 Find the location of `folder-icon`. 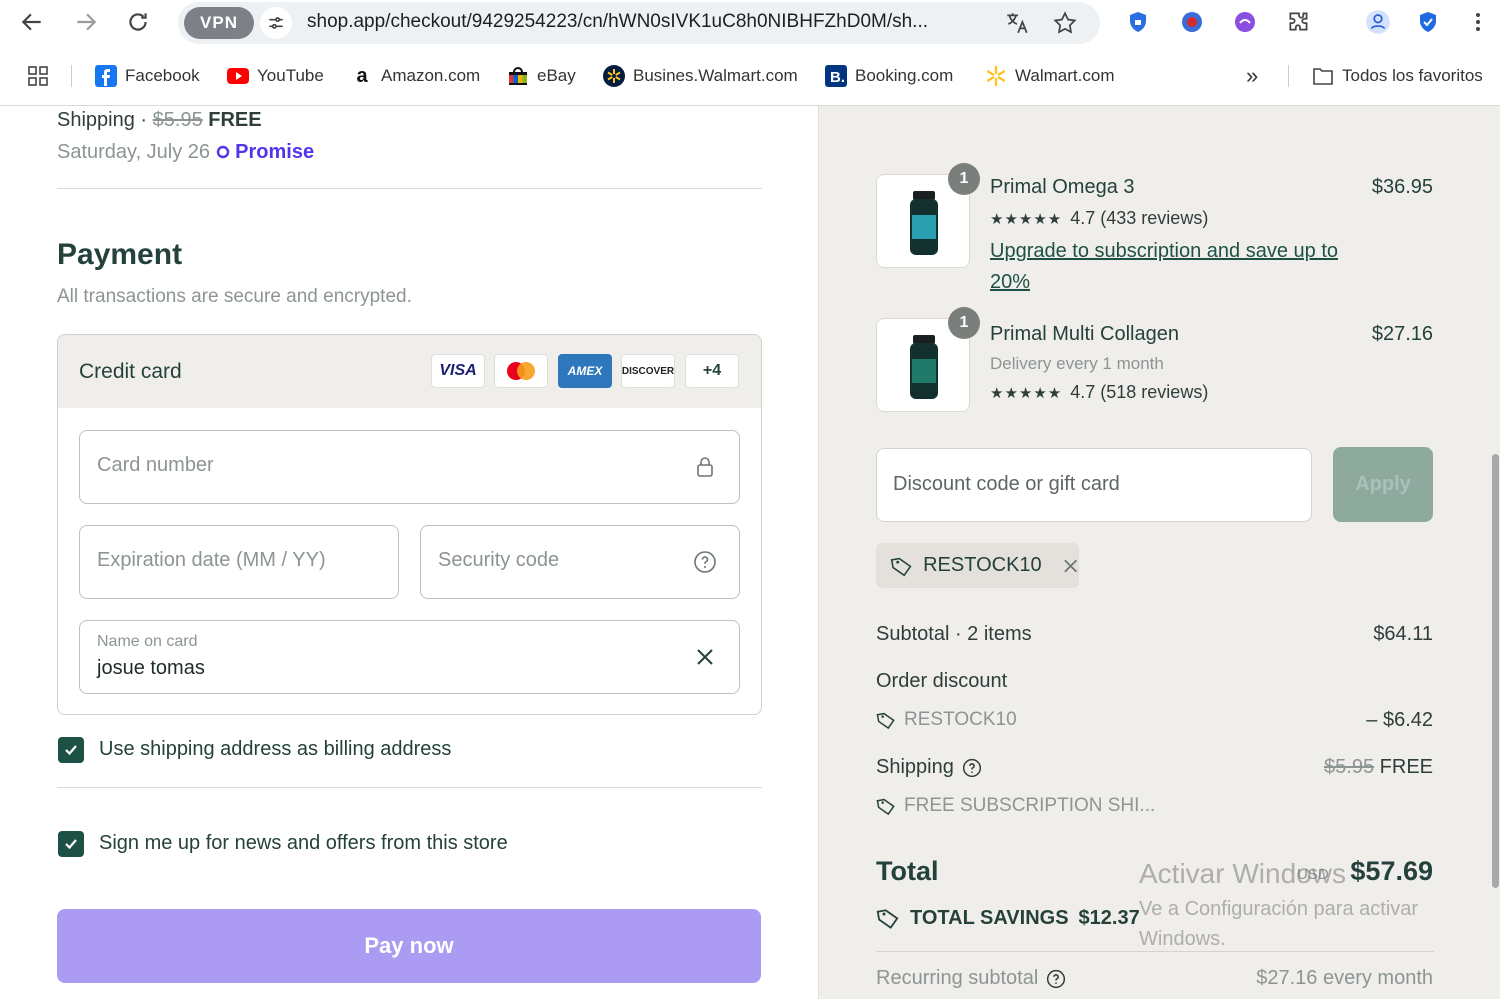

folder-icon is located at coordinates (1323, 76).